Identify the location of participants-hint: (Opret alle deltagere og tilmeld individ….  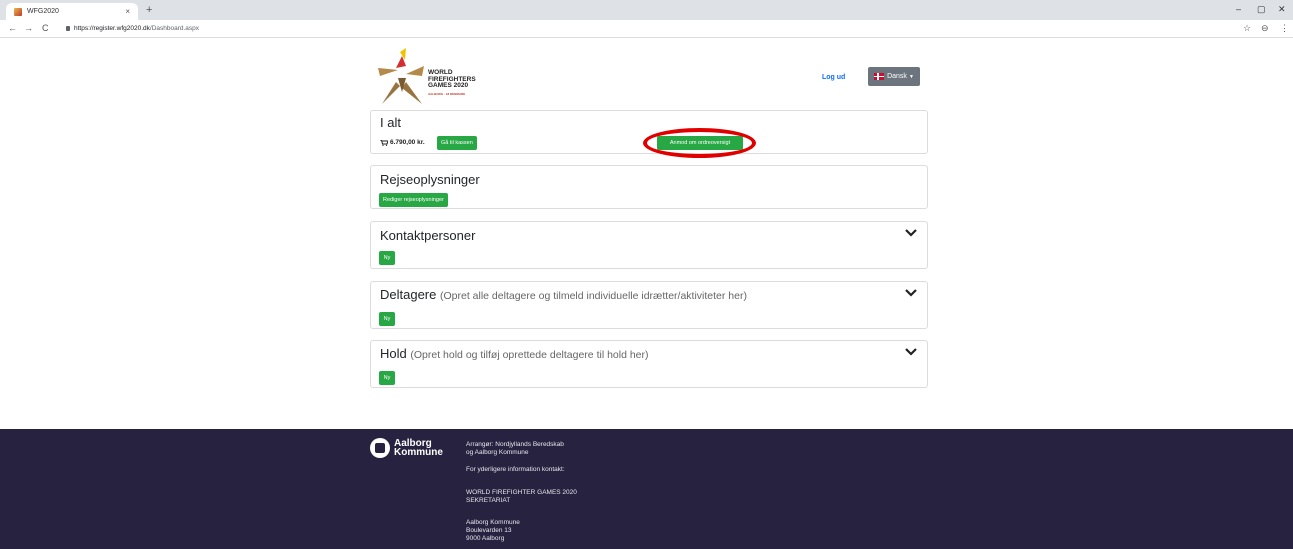
(593, 296).